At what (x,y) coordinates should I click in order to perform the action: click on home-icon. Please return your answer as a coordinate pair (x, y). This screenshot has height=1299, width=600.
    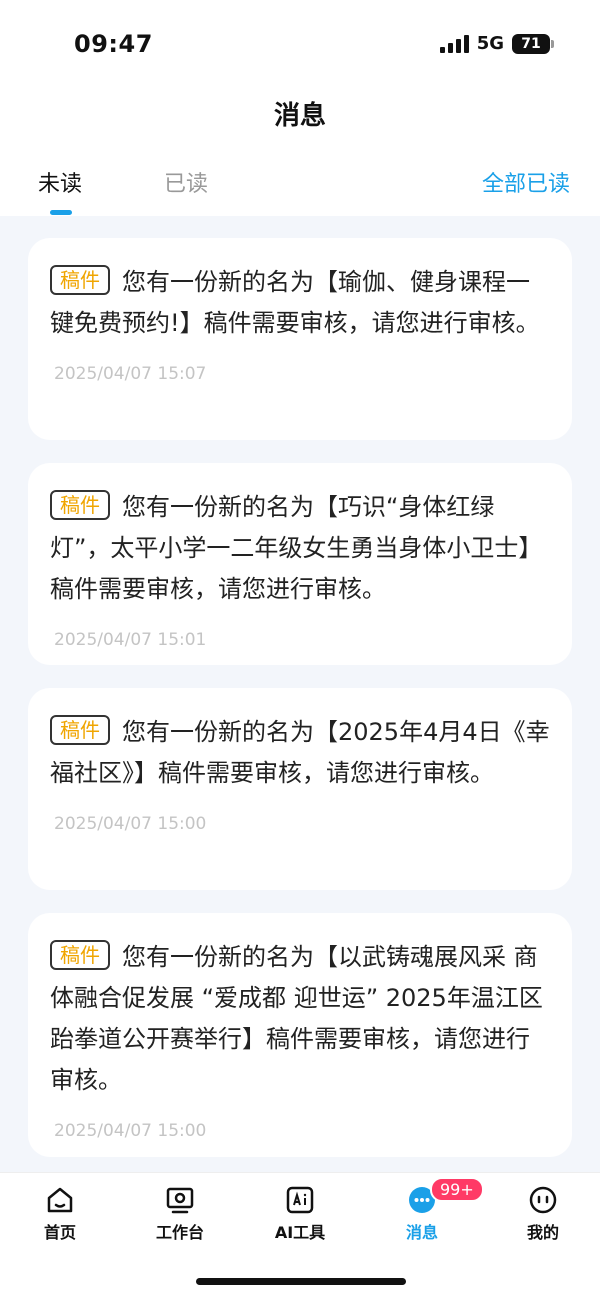
    Looking at the image, I should click on (60, 1200).